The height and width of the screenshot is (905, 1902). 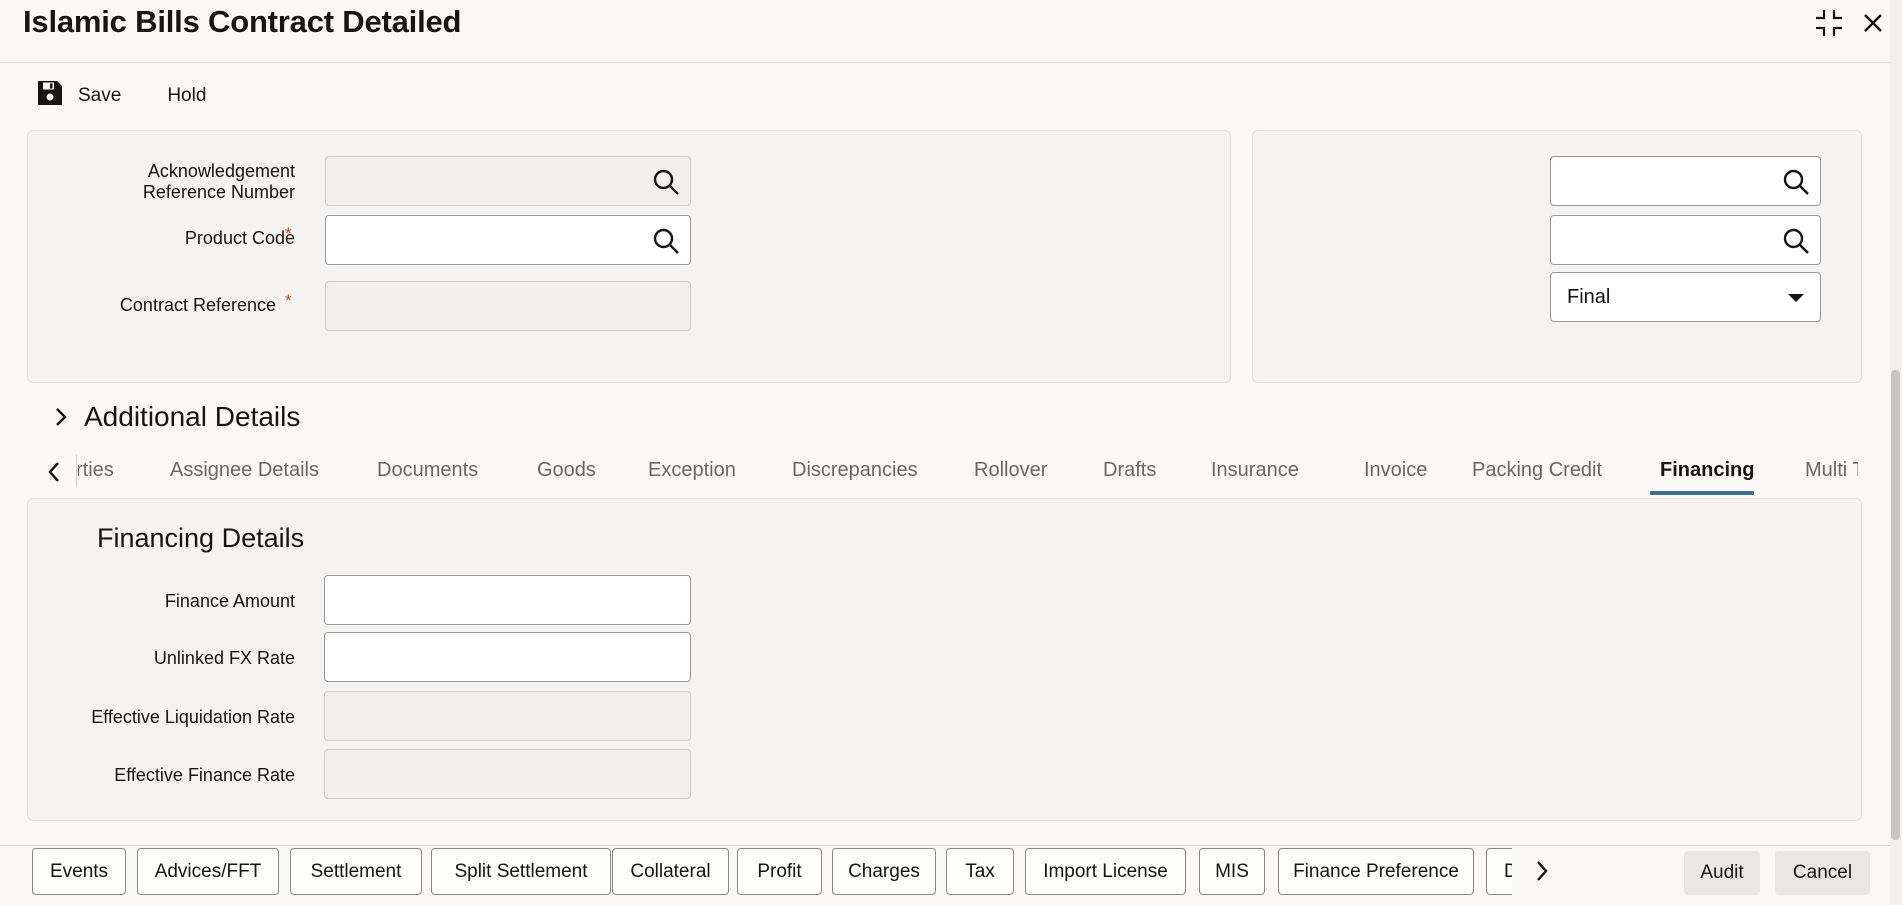 I want to click on ack-ref-input, so click(x=508, y=181).